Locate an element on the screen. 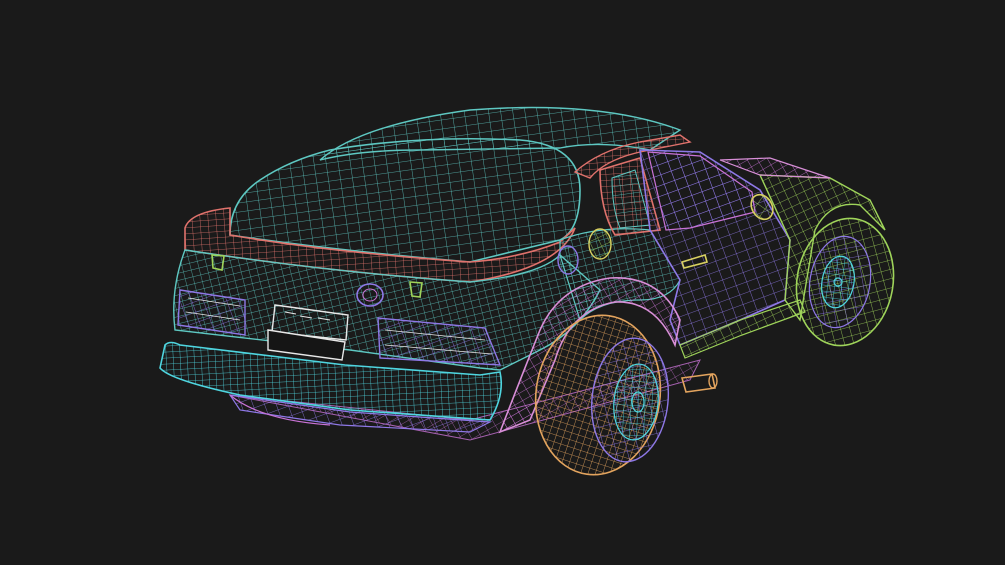 Image resolution: width=1005 pixels, height=565 pixels. exhaust-pipe is located at coordinates (699, 383).